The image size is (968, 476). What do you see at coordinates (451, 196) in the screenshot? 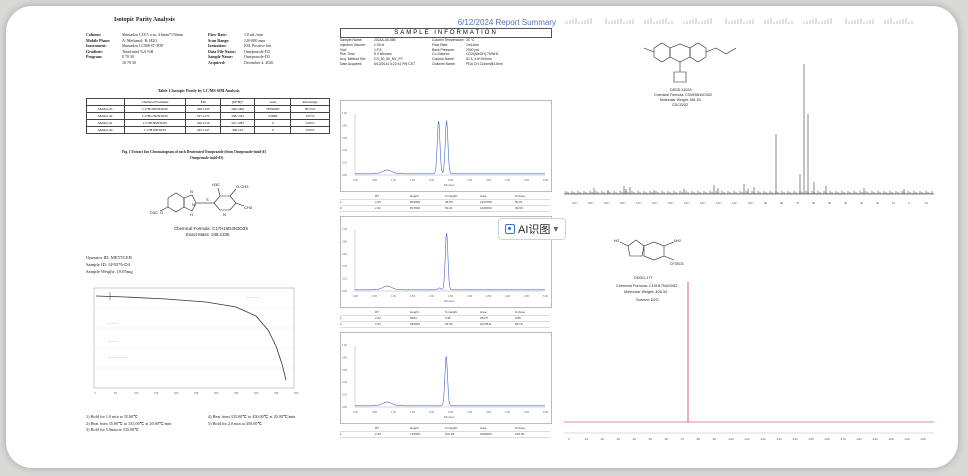
I see `peak-header-cell: % Height` at bounding box center [451, 196].